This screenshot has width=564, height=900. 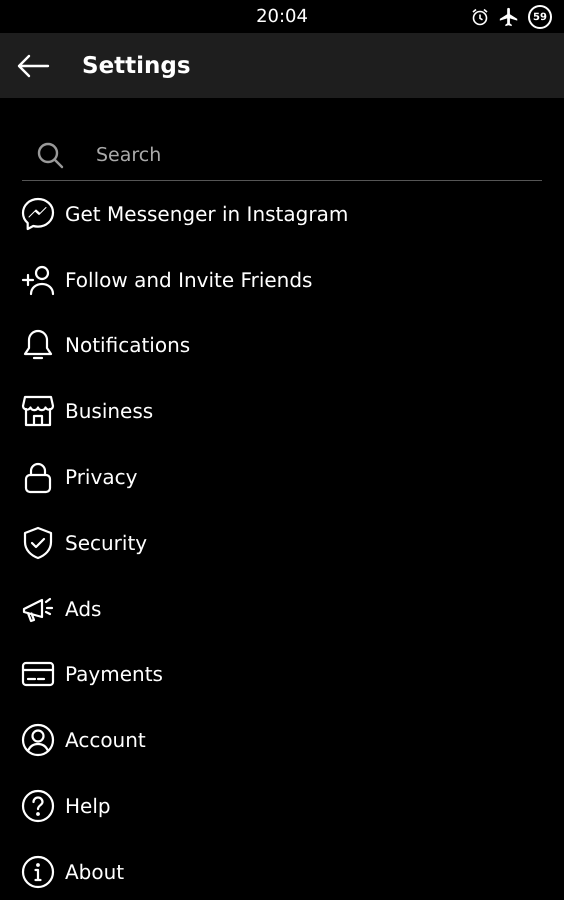 What do you see at coordinates (282, 806) in the screenshot?
I see `settings-item: Help` at bounding box center [282, 806].